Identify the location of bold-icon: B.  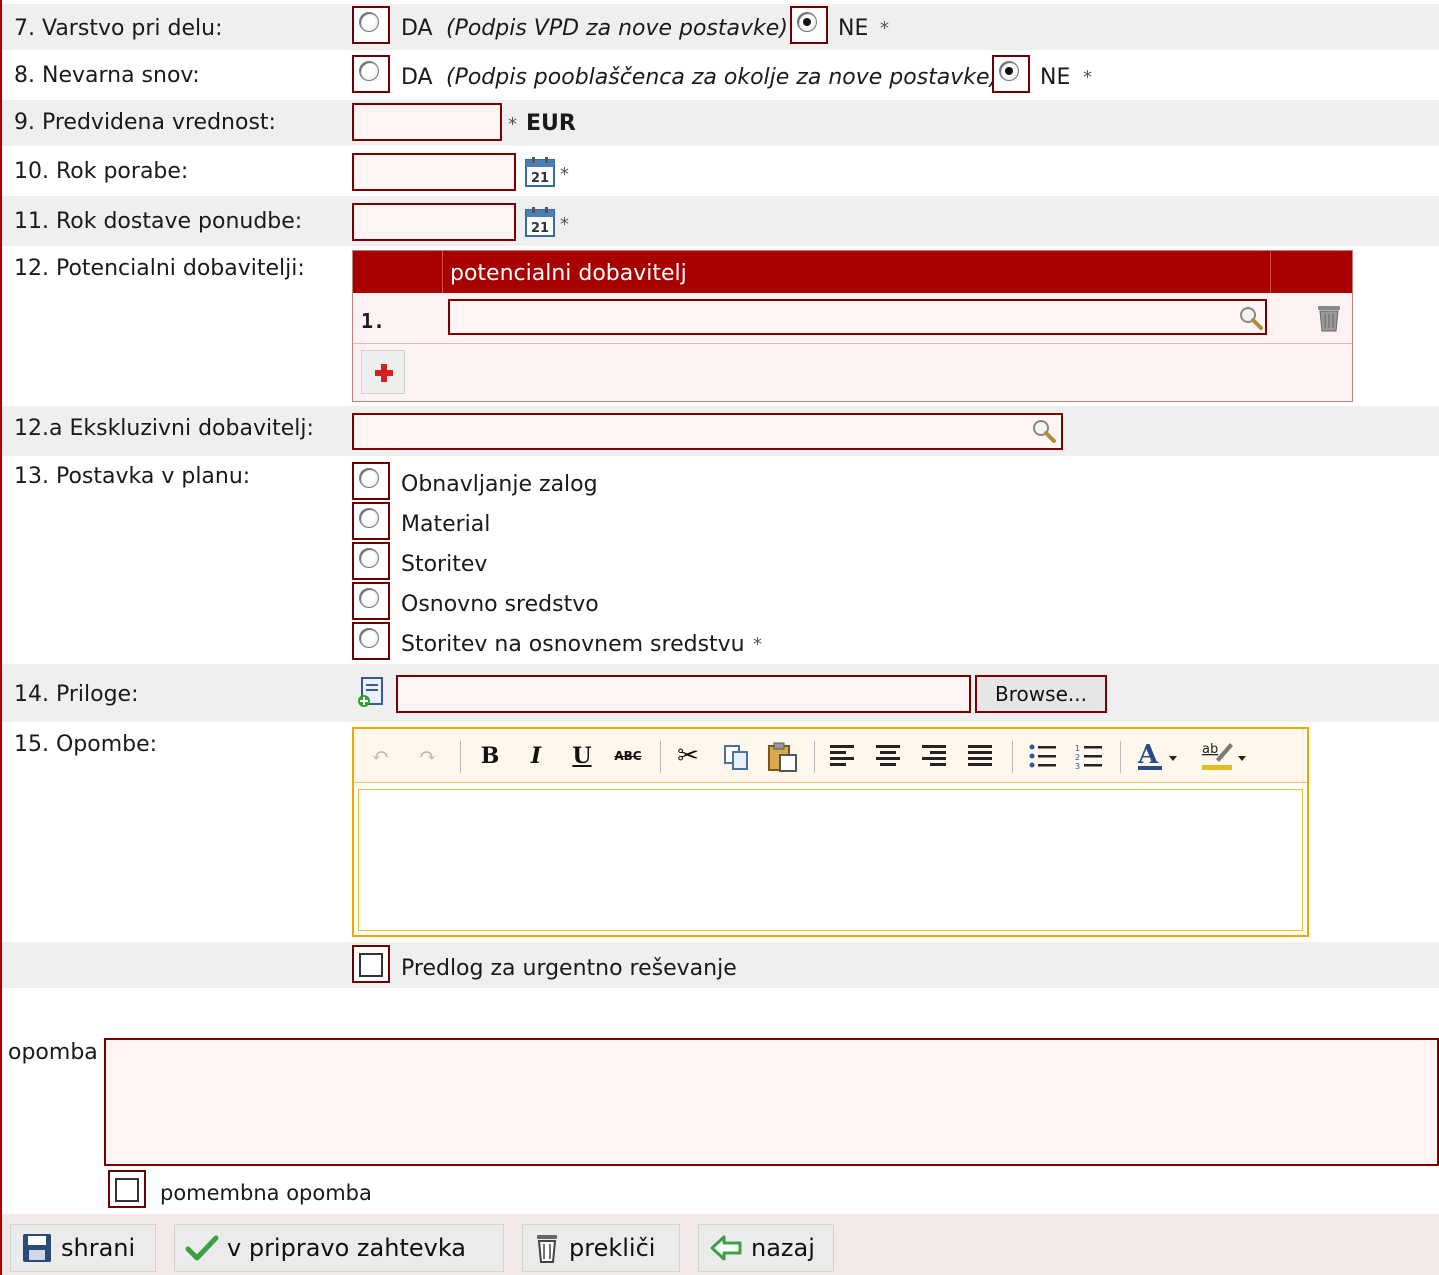
(490, 756).